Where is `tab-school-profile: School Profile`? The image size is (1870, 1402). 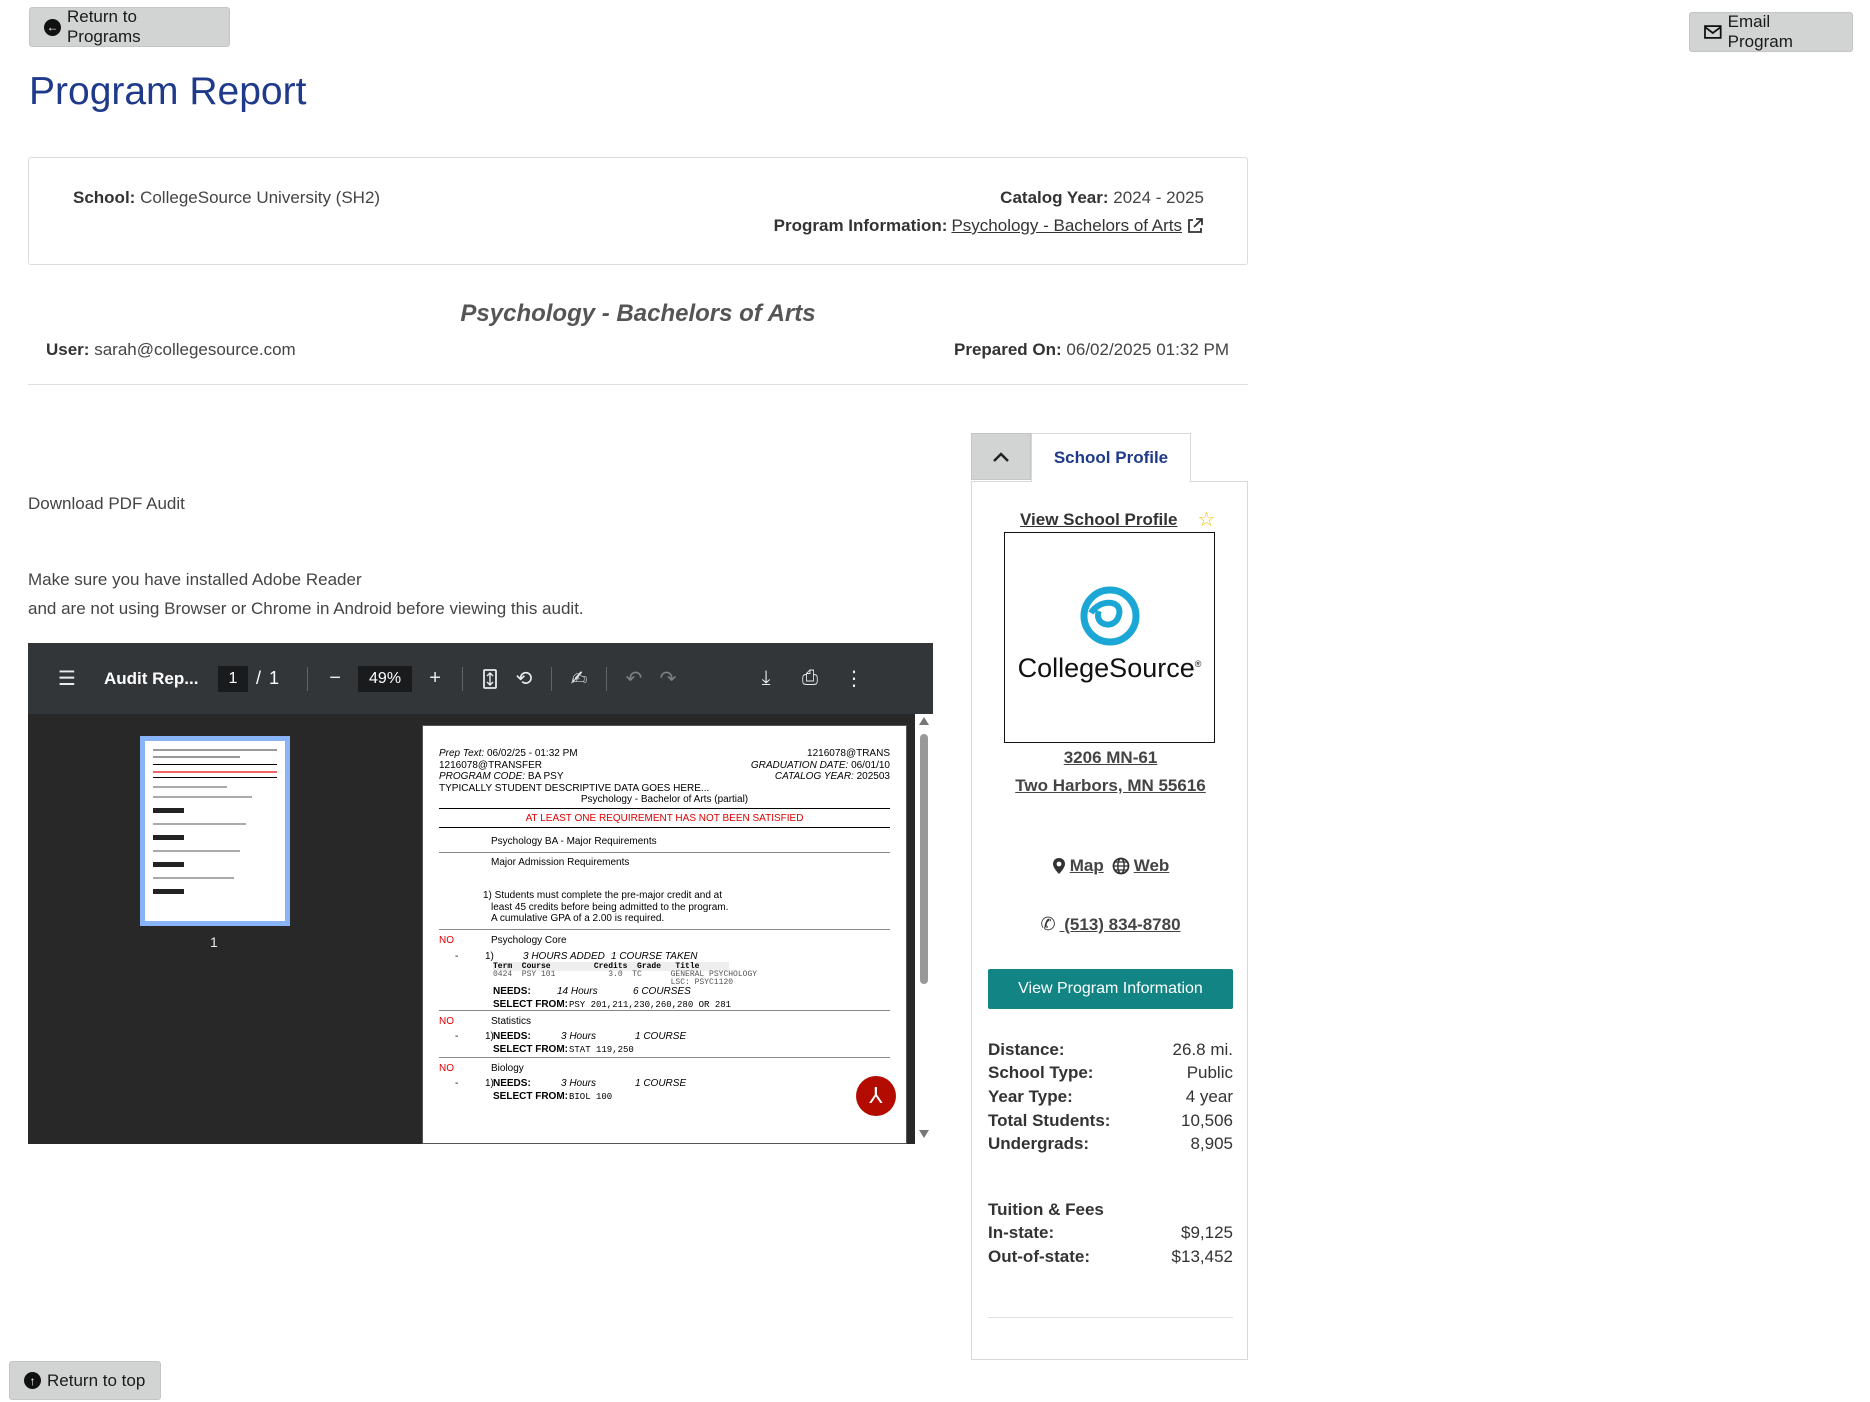
tab-school-profile: School Profile is located at coordinates (1111, 457).